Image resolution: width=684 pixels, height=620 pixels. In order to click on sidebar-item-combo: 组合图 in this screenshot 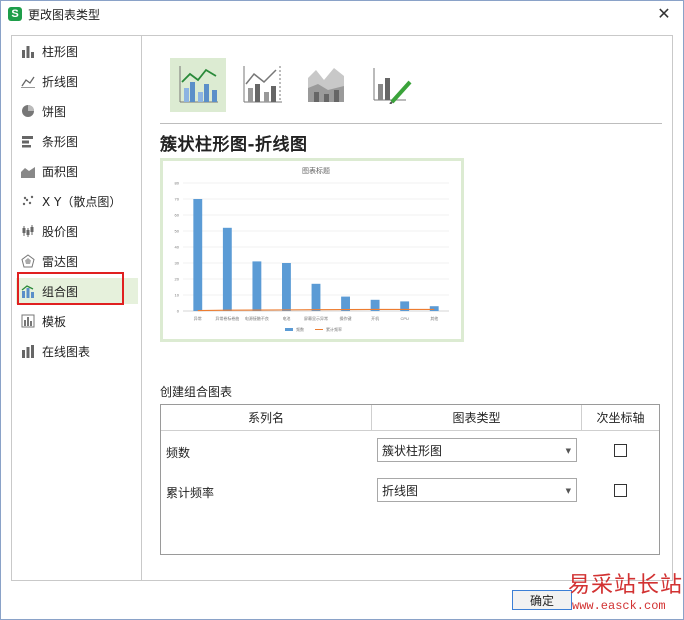, I will do `click(77, 291)`.